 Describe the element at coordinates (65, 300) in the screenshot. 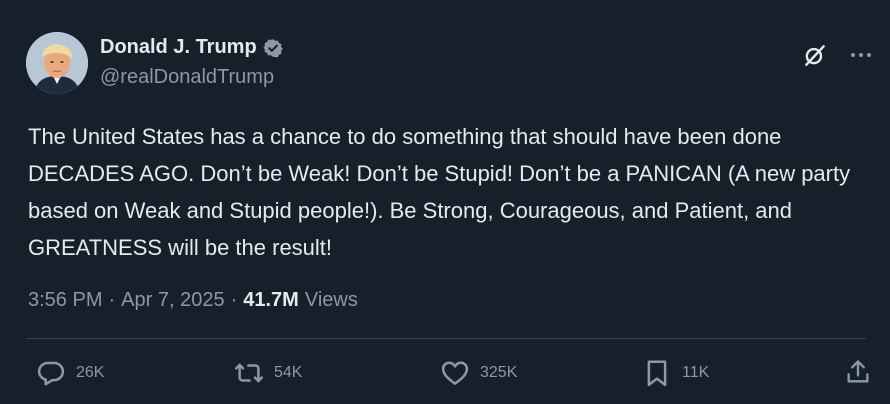

I see `tweet-time: 3:56 PM` at that location.